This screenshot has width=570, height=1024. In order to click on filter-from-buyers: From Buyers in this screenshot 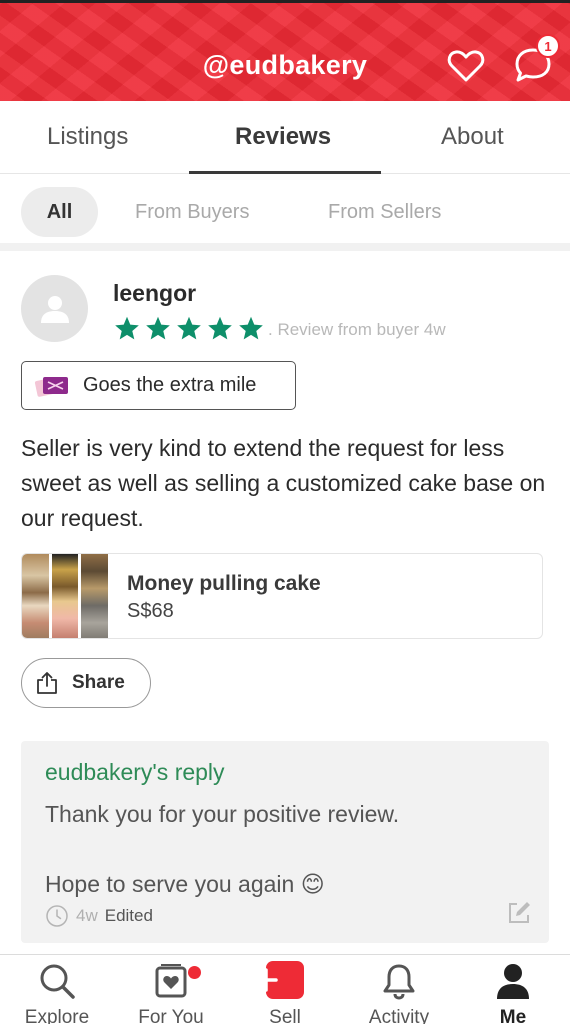, I will do `click(192, 212)`.